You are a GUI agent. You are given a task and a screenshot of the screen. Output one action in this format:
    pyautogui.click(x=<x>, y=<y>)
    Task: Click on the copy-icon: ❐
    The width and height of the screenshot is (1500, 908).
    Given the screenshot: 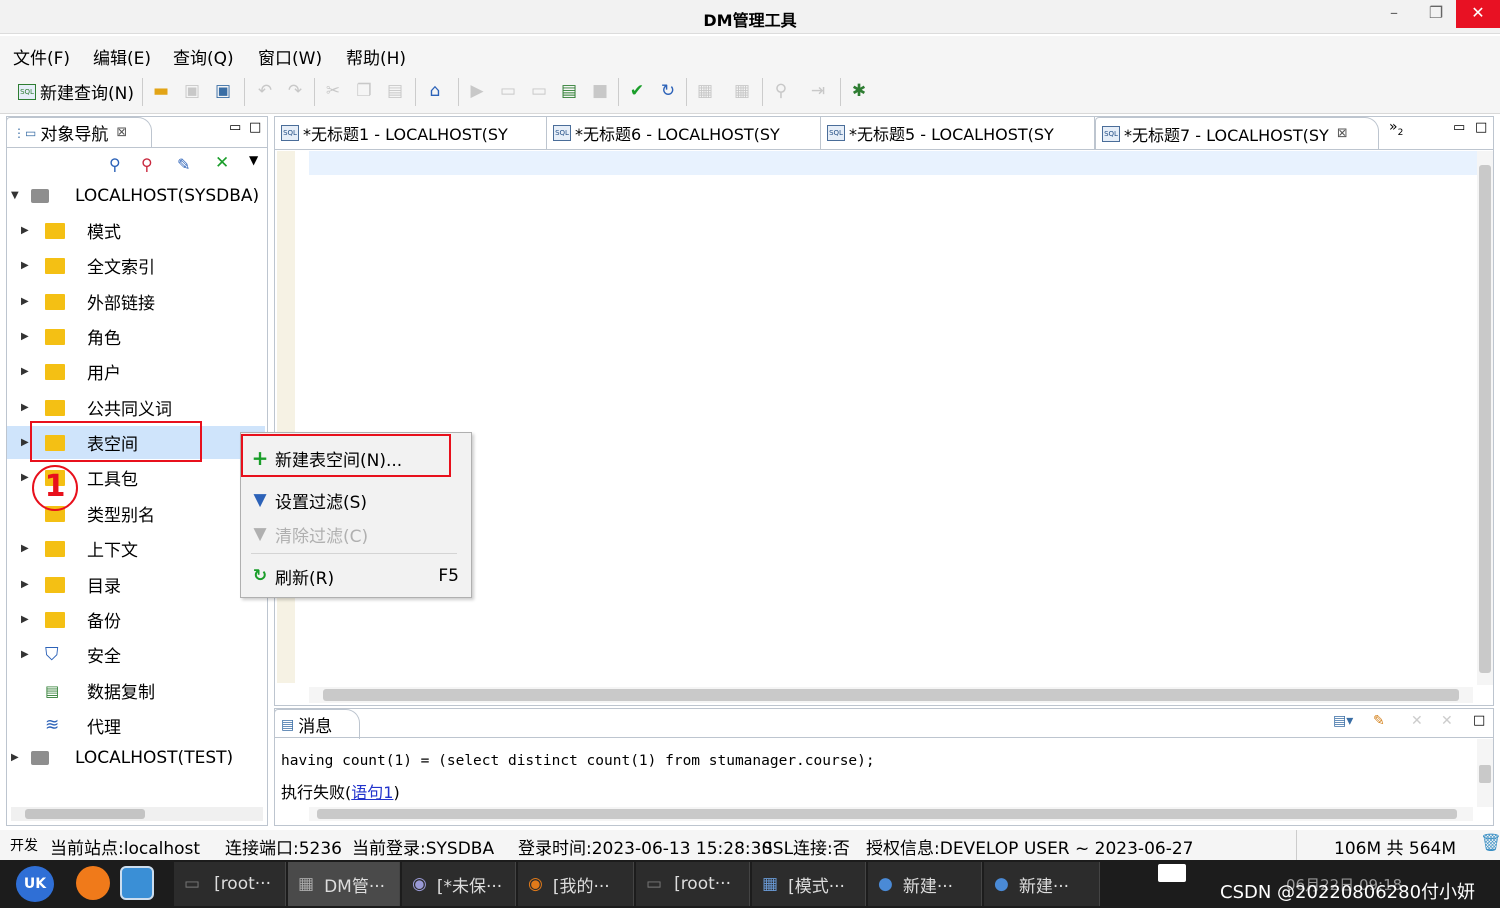 What is the action you would take?
    pyautogui.click(x=364, y=91)
    